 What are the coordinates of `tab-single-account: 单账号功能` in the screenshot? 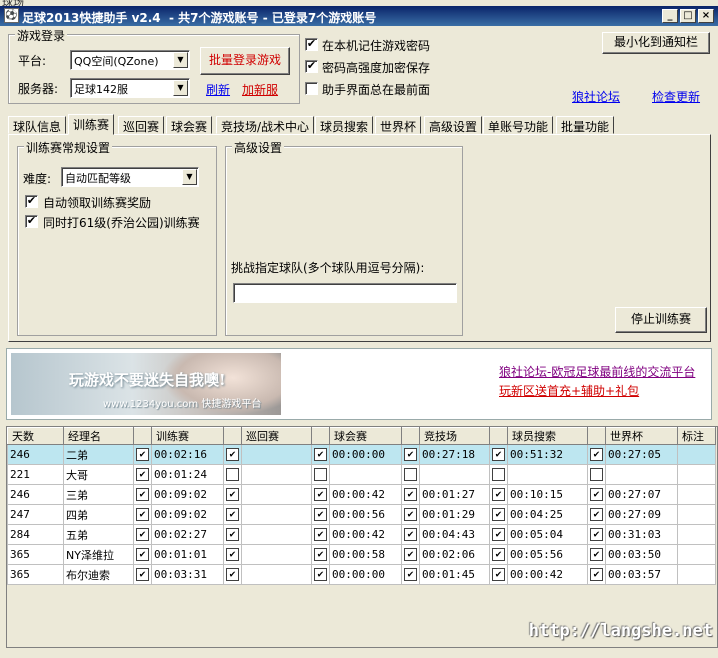 It's located at (518, 125).